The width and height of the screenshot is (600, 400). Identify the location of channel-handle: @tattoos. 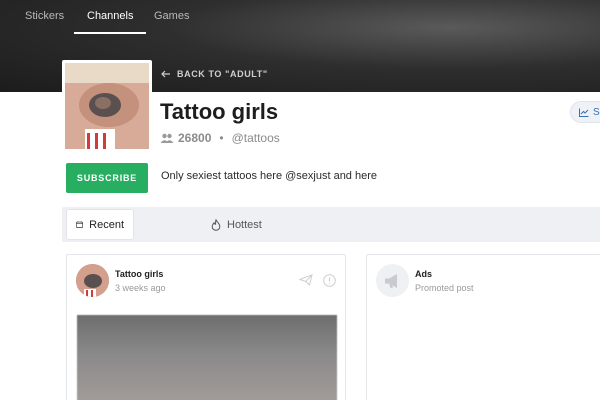
(256, 138).